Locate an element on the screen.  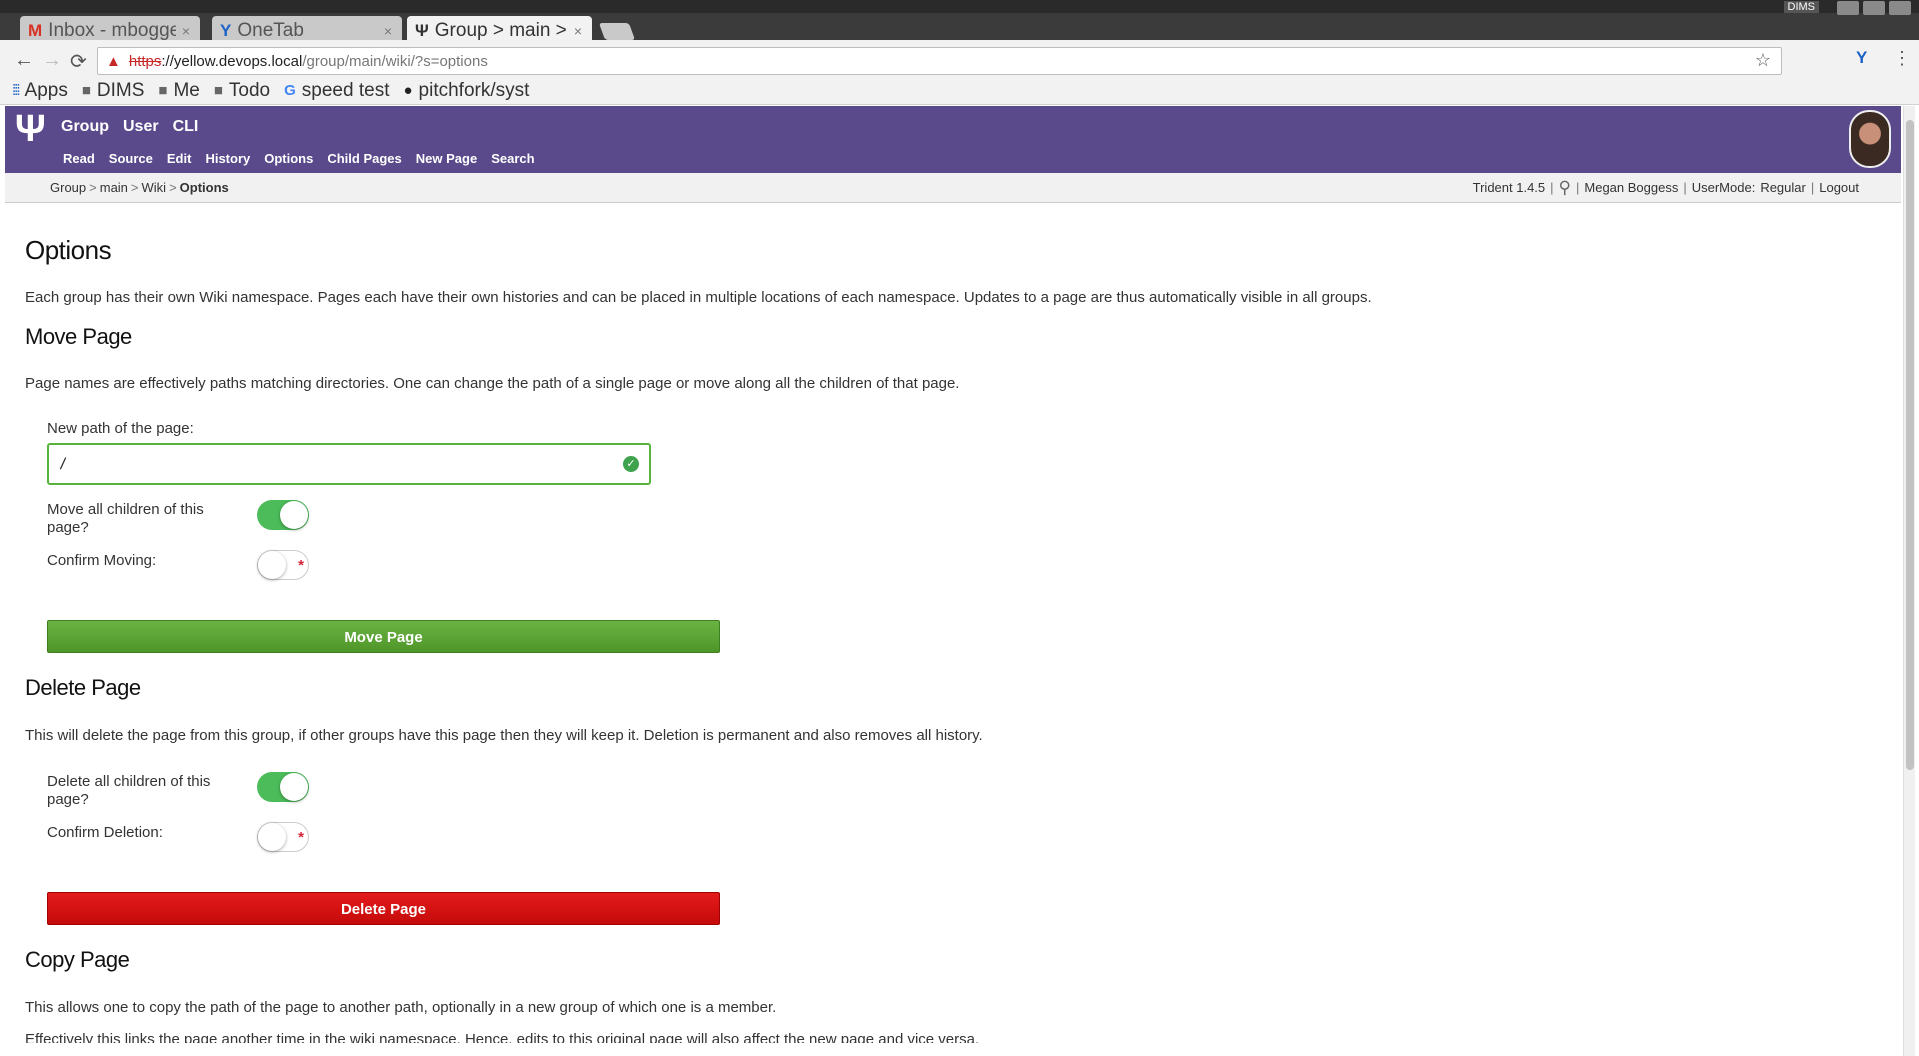
nav-cli: CLI is located at coordinates (186, 127).